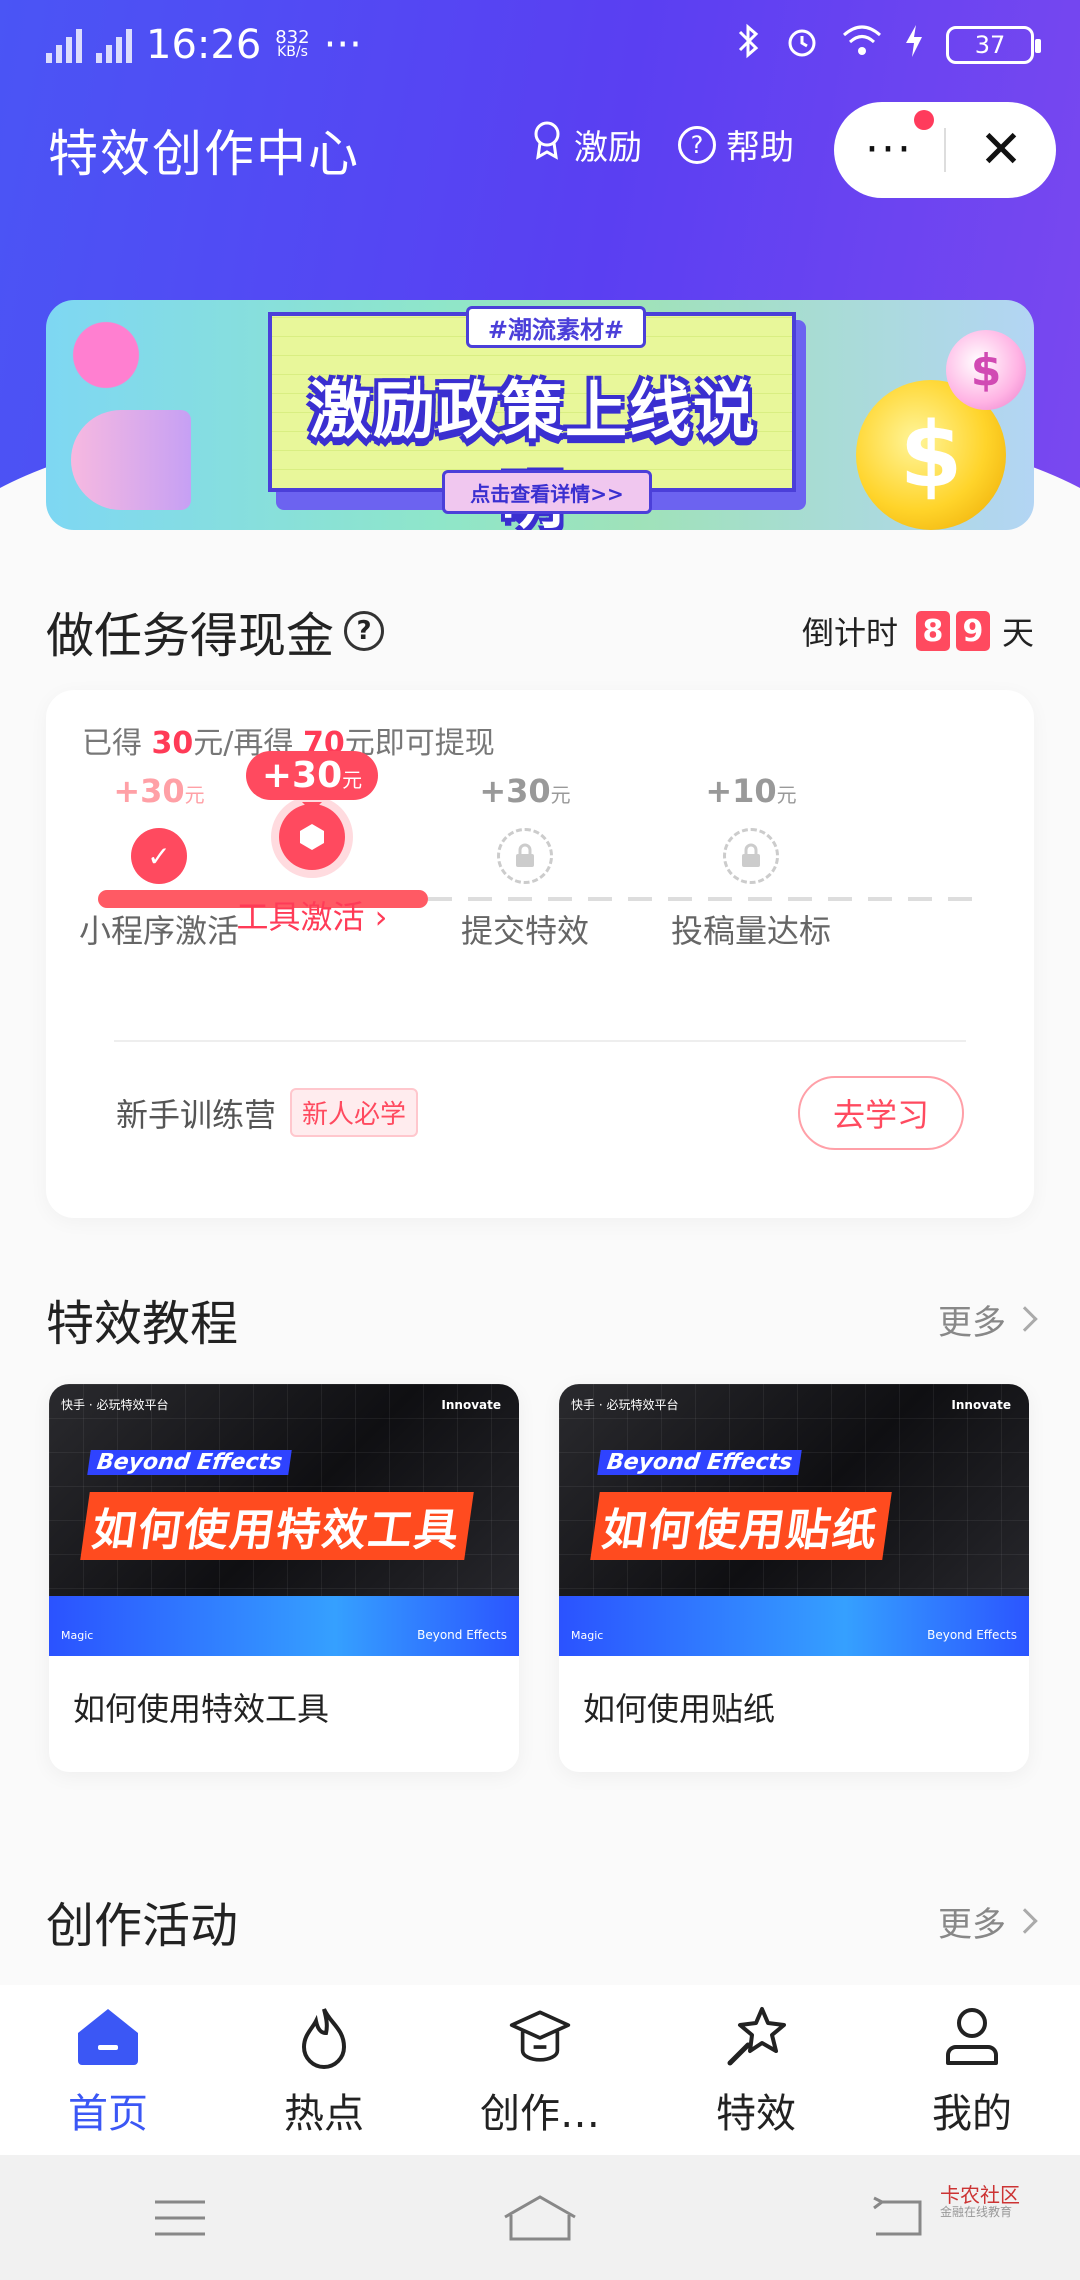 The width and height of the screenshot is (1080, 2280). Describe the element at coordinates (324, 2114) in the screenshot. I see `tab-label: 热点` at that location.